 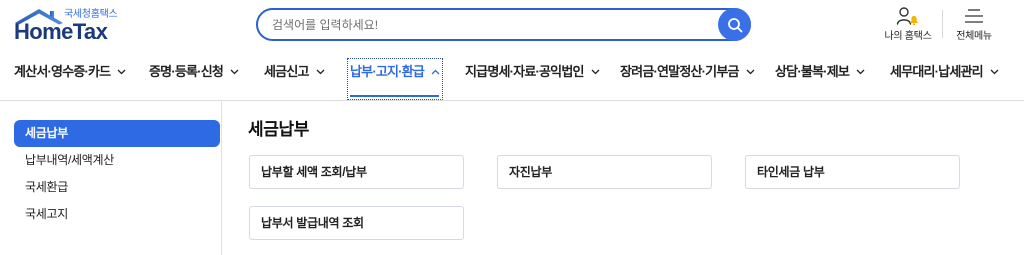 What do you see at coordinates (46, 187) in the screenshot?
I see `sidebar-item-label: 국세환급` at bounding box center [46, 187].